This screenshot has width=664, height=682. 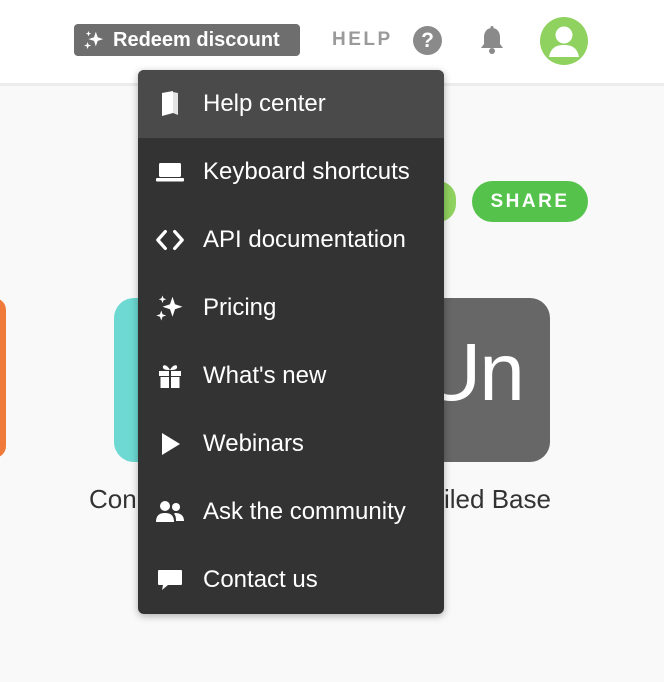 What do you see at coordinates (492, 40) in the screenshot?
I see `bell-icon` at bounding box center [492, 40].